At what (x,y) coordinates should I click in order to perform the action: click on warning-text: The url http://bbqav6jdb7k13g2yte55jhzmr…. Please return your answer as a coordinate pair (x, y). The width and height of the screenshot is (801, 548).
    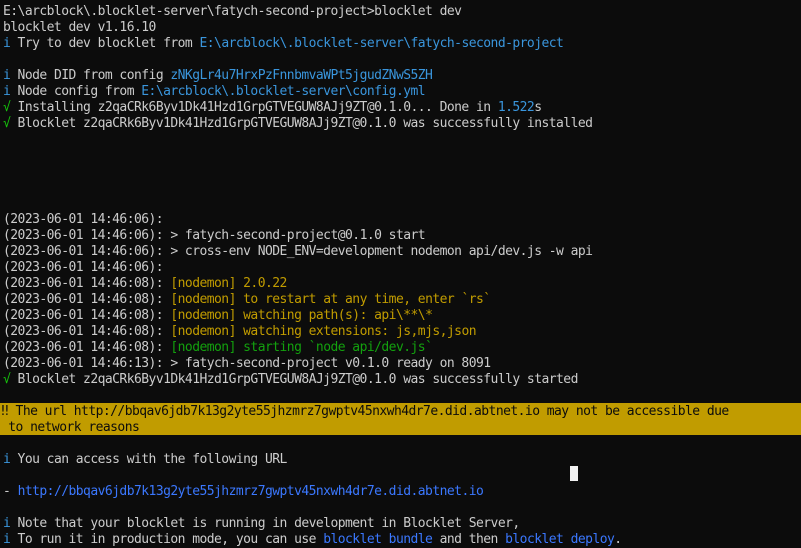
    Looking at the image, I should click on (369, 411).